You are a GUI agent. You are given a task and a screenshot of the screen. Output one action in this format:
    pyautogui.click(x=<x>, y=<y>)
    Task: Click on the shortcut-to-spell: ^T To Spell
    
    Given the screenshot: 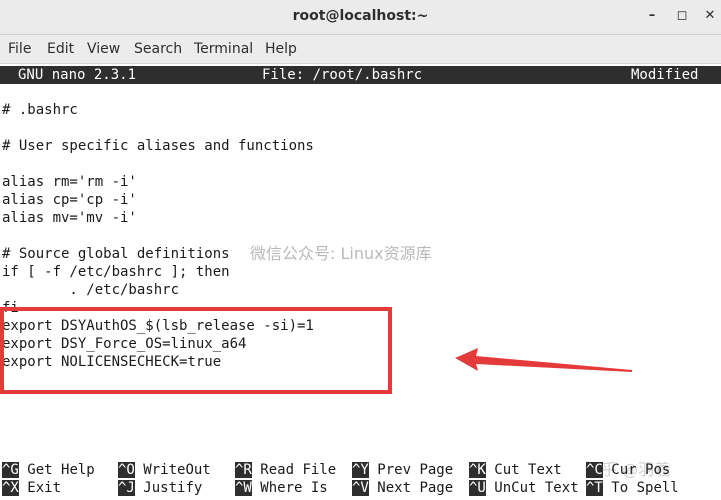 What is the action you would take?
    pyautogui.click(x=632, y=488)
    